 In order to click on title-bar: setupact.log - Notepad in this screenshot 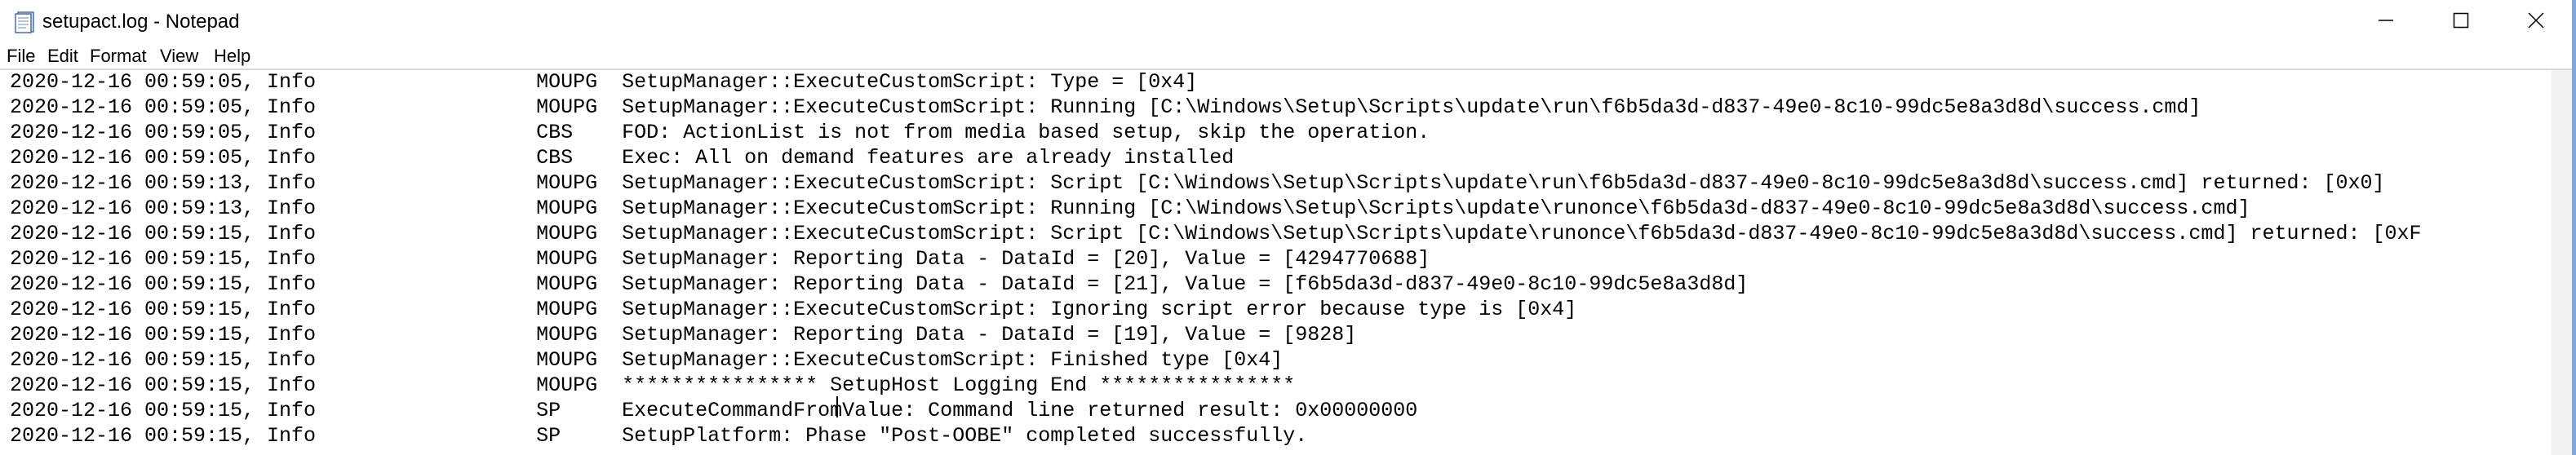, I will do `click(1288, 22)`.